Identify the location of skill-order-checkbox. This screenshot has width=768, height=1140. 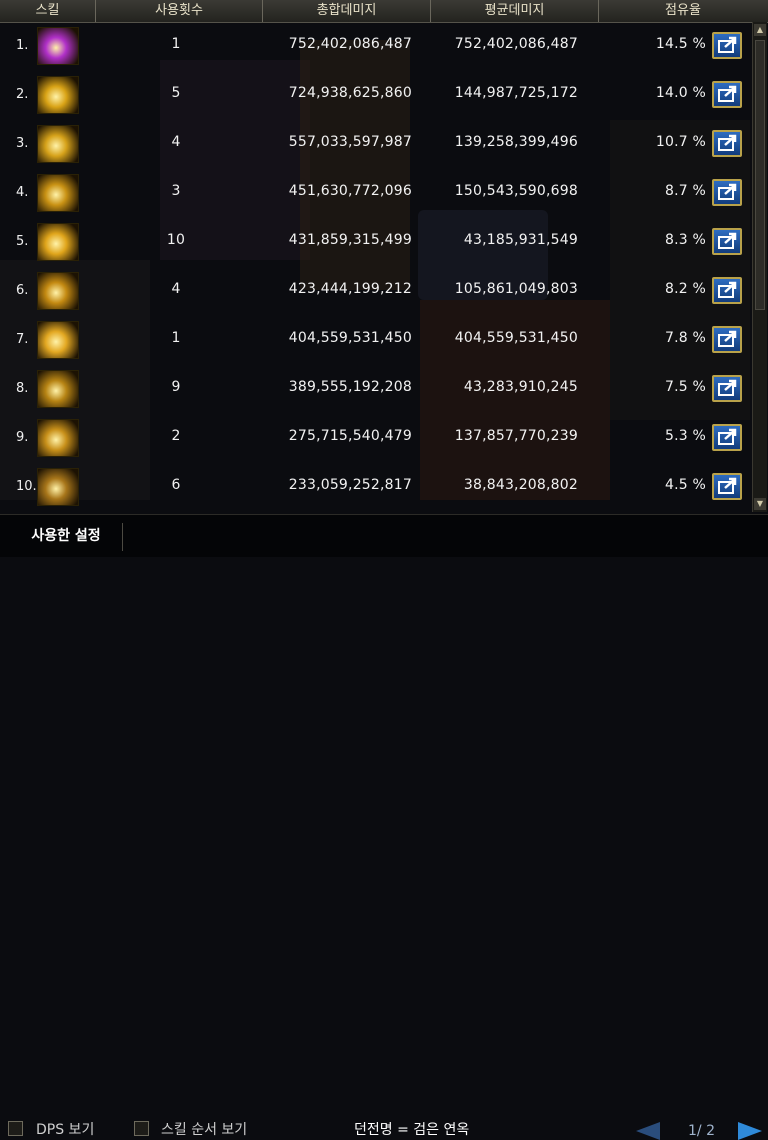
(141, 1128).